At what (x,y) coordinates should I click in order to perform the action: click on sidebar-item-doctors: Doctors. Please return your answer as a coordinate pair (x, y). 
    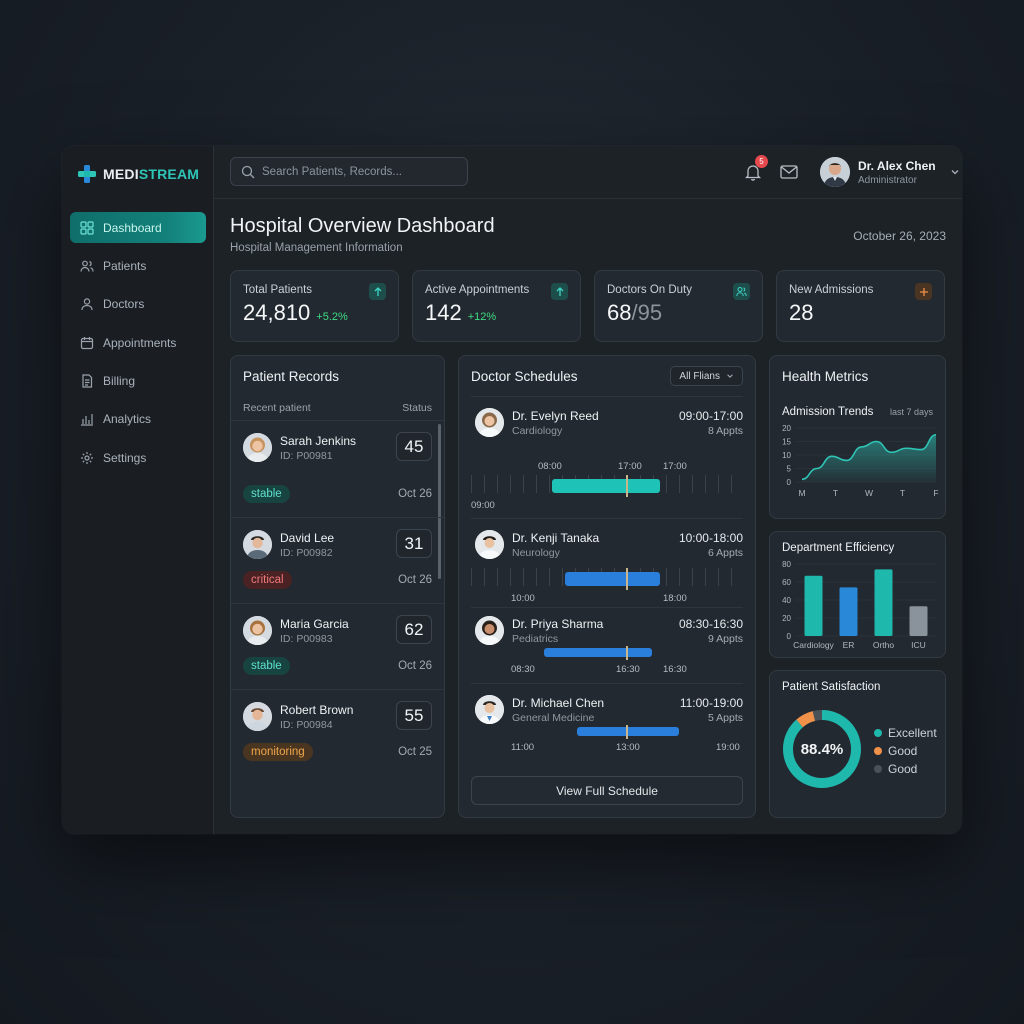
    Looking at the image, I should click on (138, 304).